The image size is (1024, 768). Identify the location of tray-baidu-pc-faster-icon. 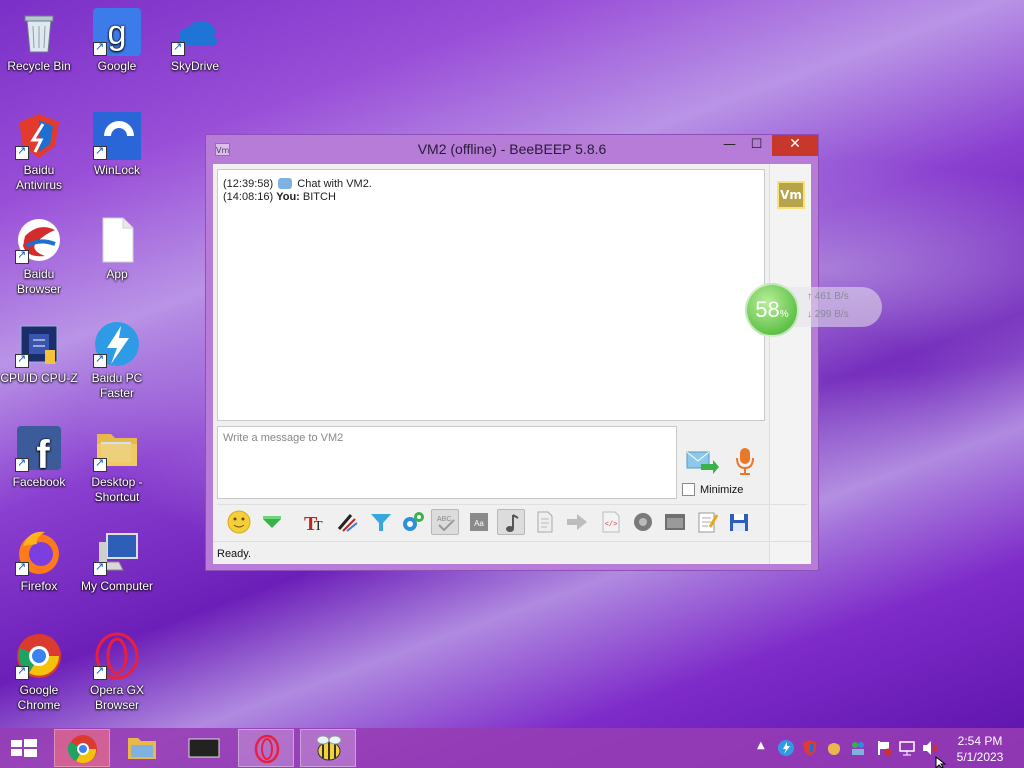
(786, 748).